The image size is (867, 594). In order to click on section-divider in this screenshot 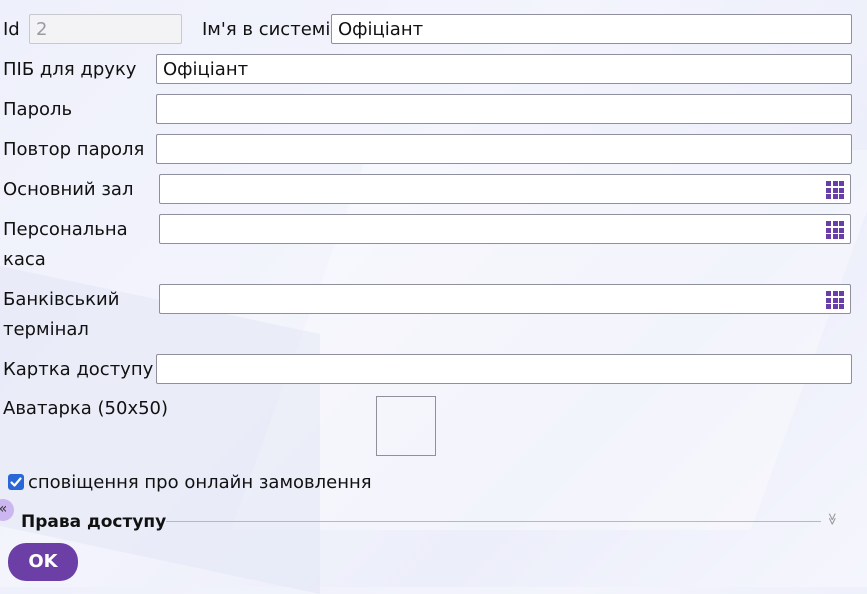, I will do `click(493, 521)`.